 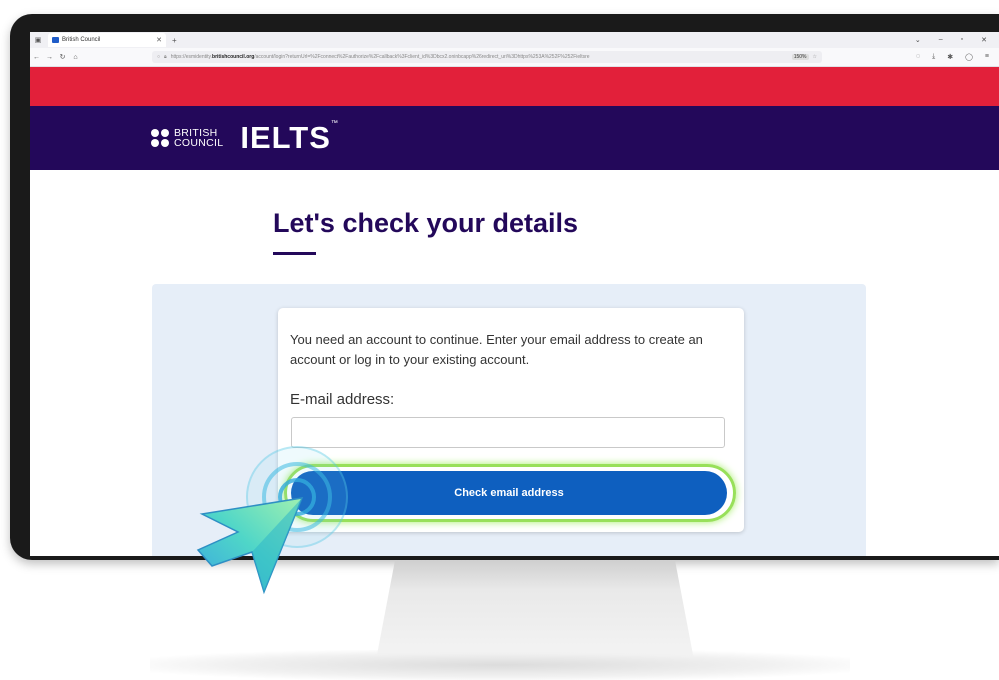 I want to click on british-council-wordmark: BRITISH COUNCIL, so click(x=199, y=138).